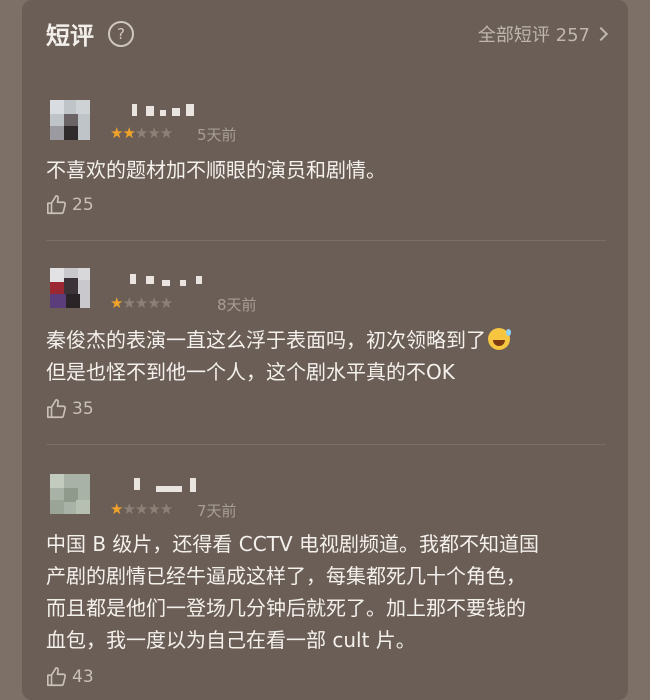  Describe the element at coordinates (601, 34) in the screenshot. I see `chevron-right-icon` at that location.